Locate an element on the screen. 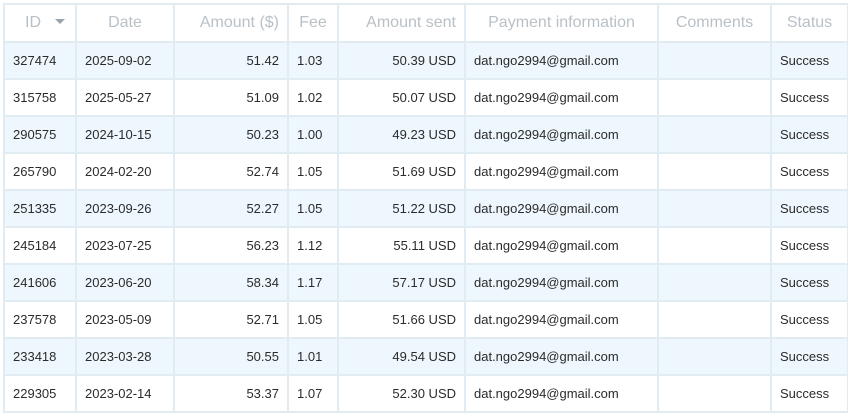 The image size is (848, 414). cell-amount: 51.42 is located at coordinates (231, 60).